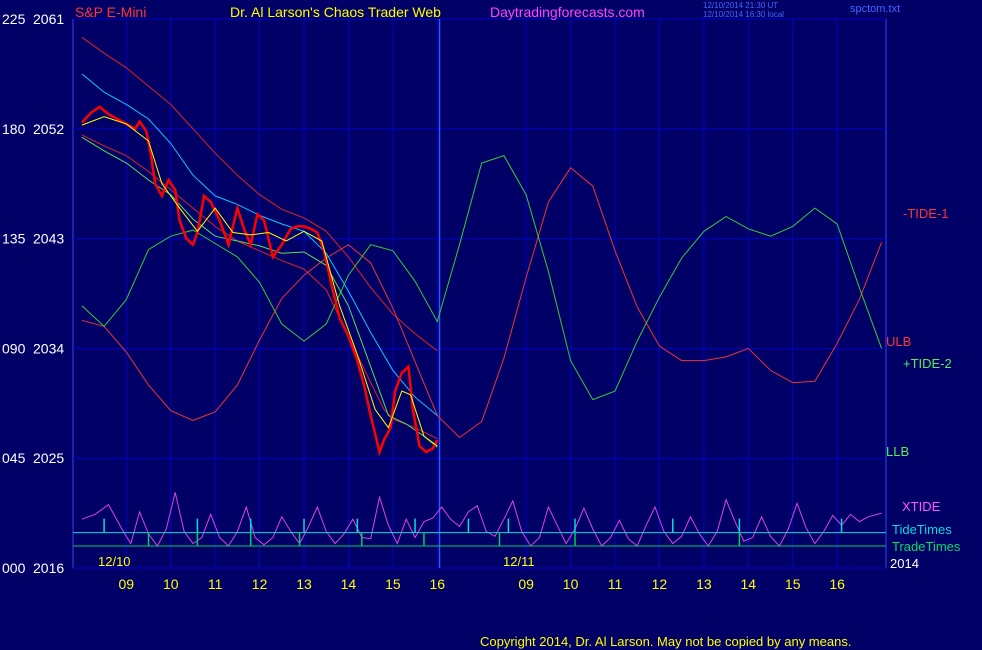  What do you see at coordinates (921, 506) in the screenshot?
I see `xtide-label: XTIDE` at bounding box center [921, 506].